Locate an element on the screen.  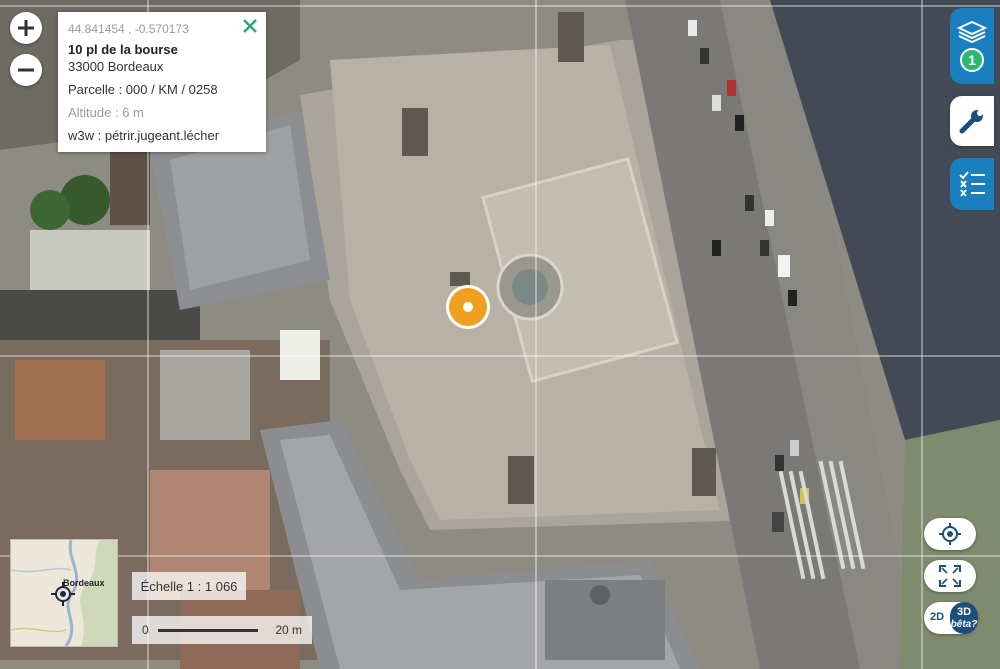
fullscreen-button is located at coordinates (950, 576).